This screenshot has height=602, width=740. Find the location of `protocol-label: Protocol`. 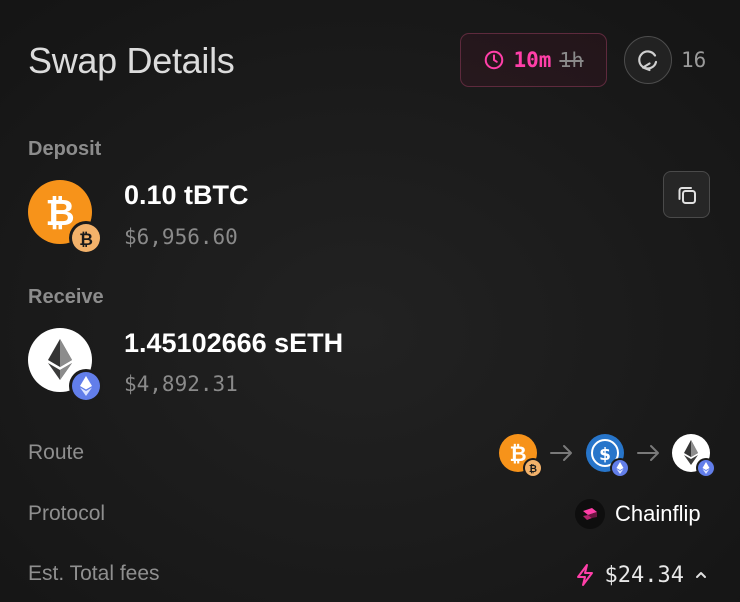

protocol-label: Protocol is located at coordinates (67, 513).